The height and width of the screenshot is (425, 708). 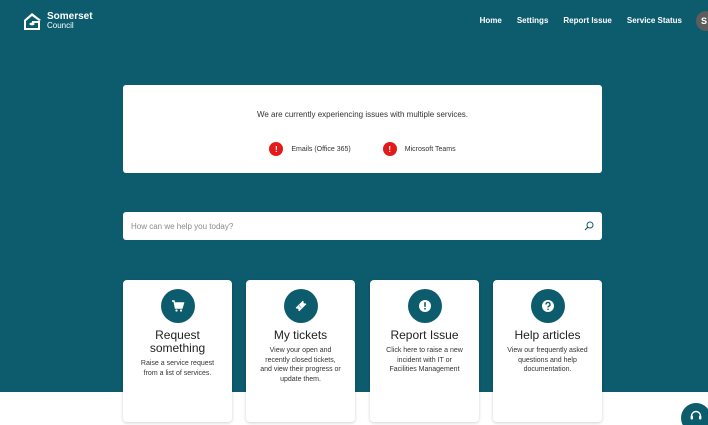 What do you see at coordinates (589, 226) in the screenshot?
I see `search-icon` at bounding box center [589, 226].